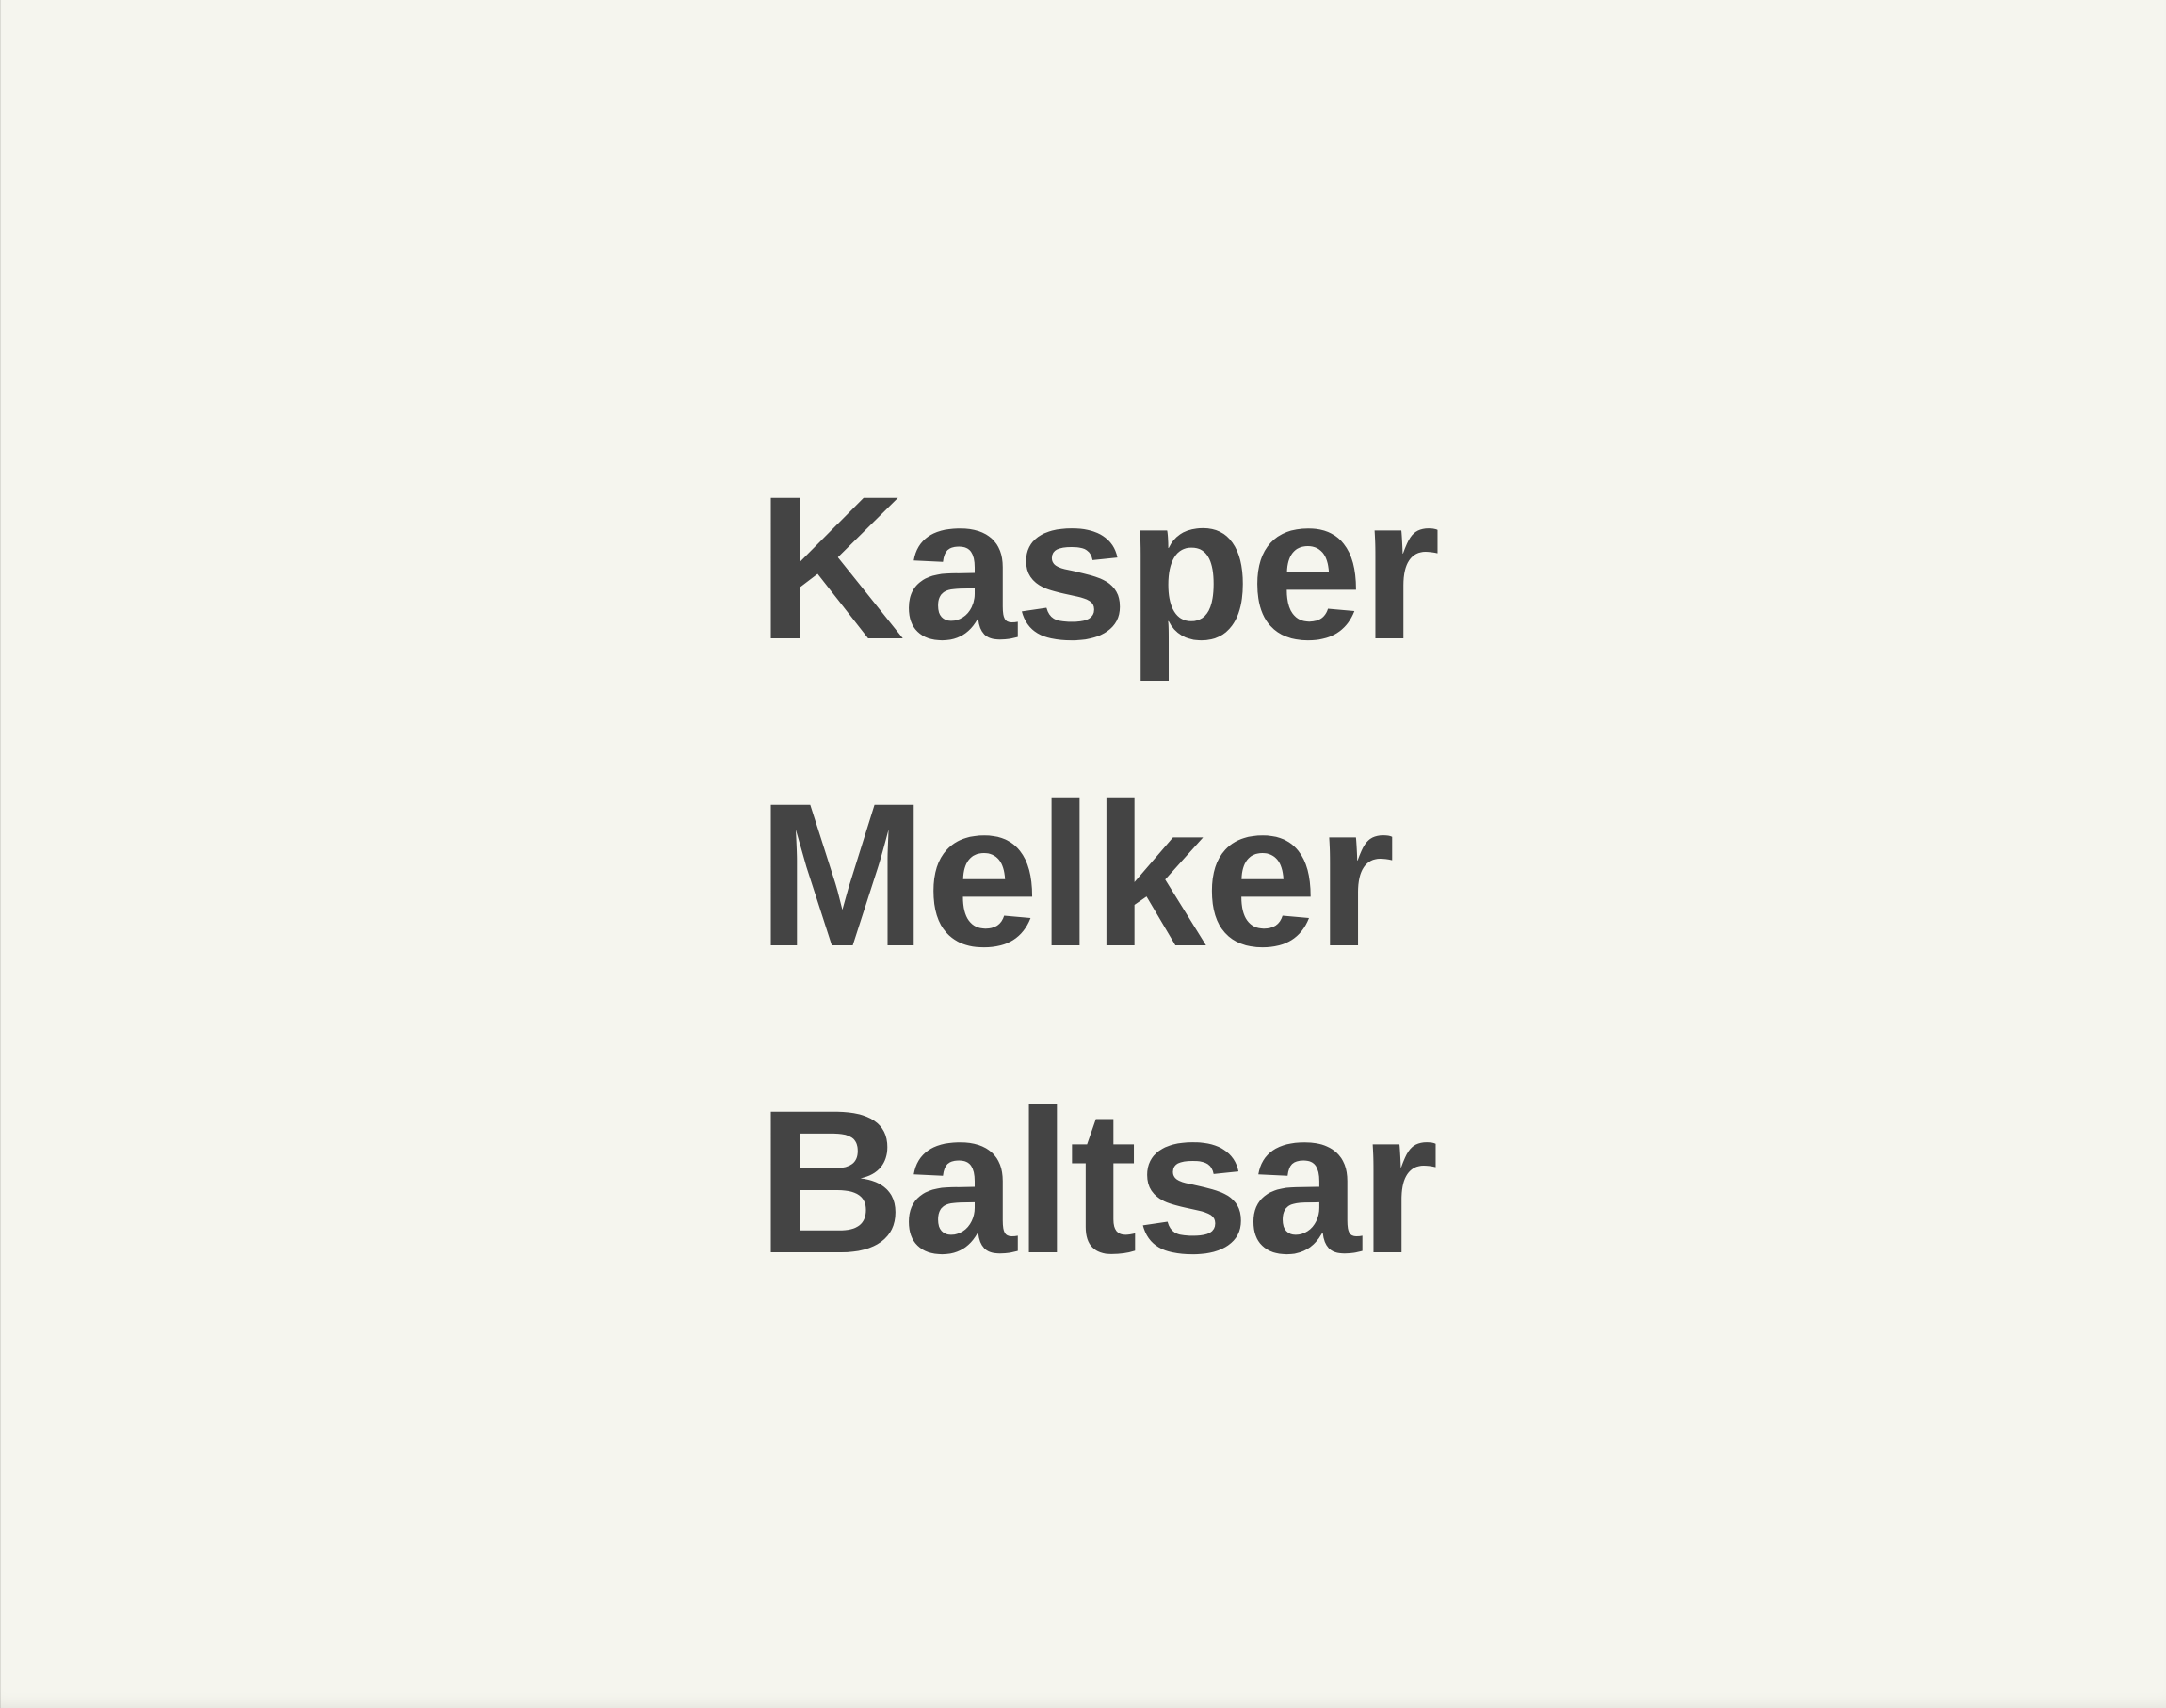 The height and width of the screenshot is (1708, 2166). Describe the element at coordinates (1077, 875) in the screenshot. I see `name-melker: Melker` at that location.